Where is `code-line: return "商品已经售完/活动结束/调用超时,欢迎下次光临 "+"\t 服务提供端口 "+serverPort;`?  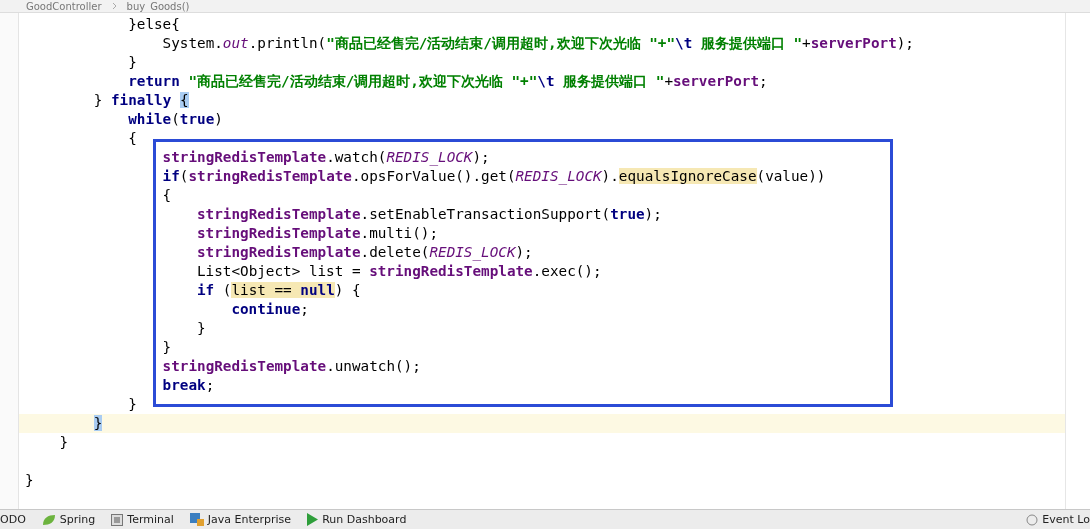
code-line: return "商品已经售完/活动结束/调用超时,欢迎下次光临 "+"\t 服务提供端口 "+serverPort; is located at coordinates (448, 81).